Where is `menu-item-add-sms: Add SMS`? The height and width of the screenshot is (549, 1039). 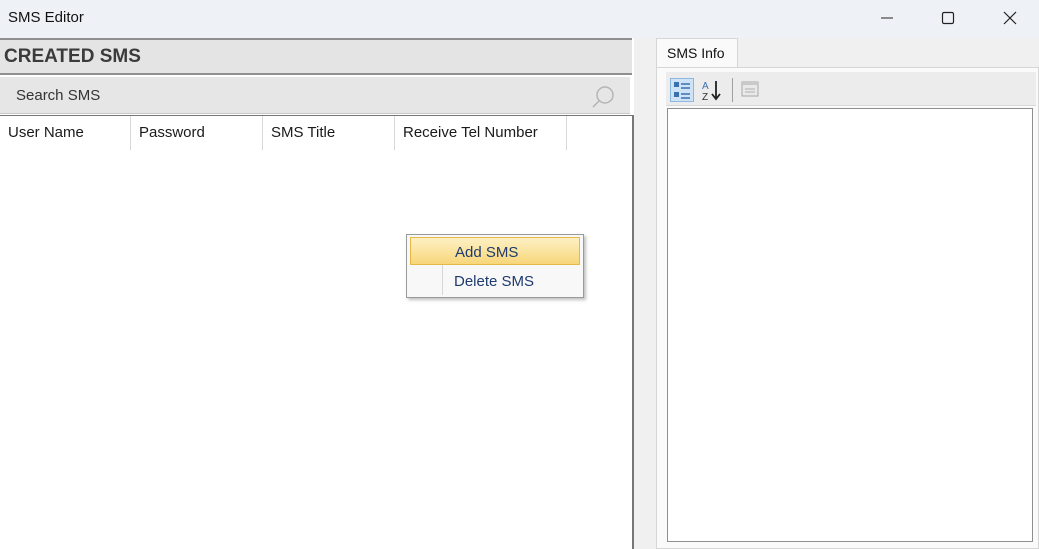 menu-item-add-sms: Add SMS is located at coordinates (495, 251).